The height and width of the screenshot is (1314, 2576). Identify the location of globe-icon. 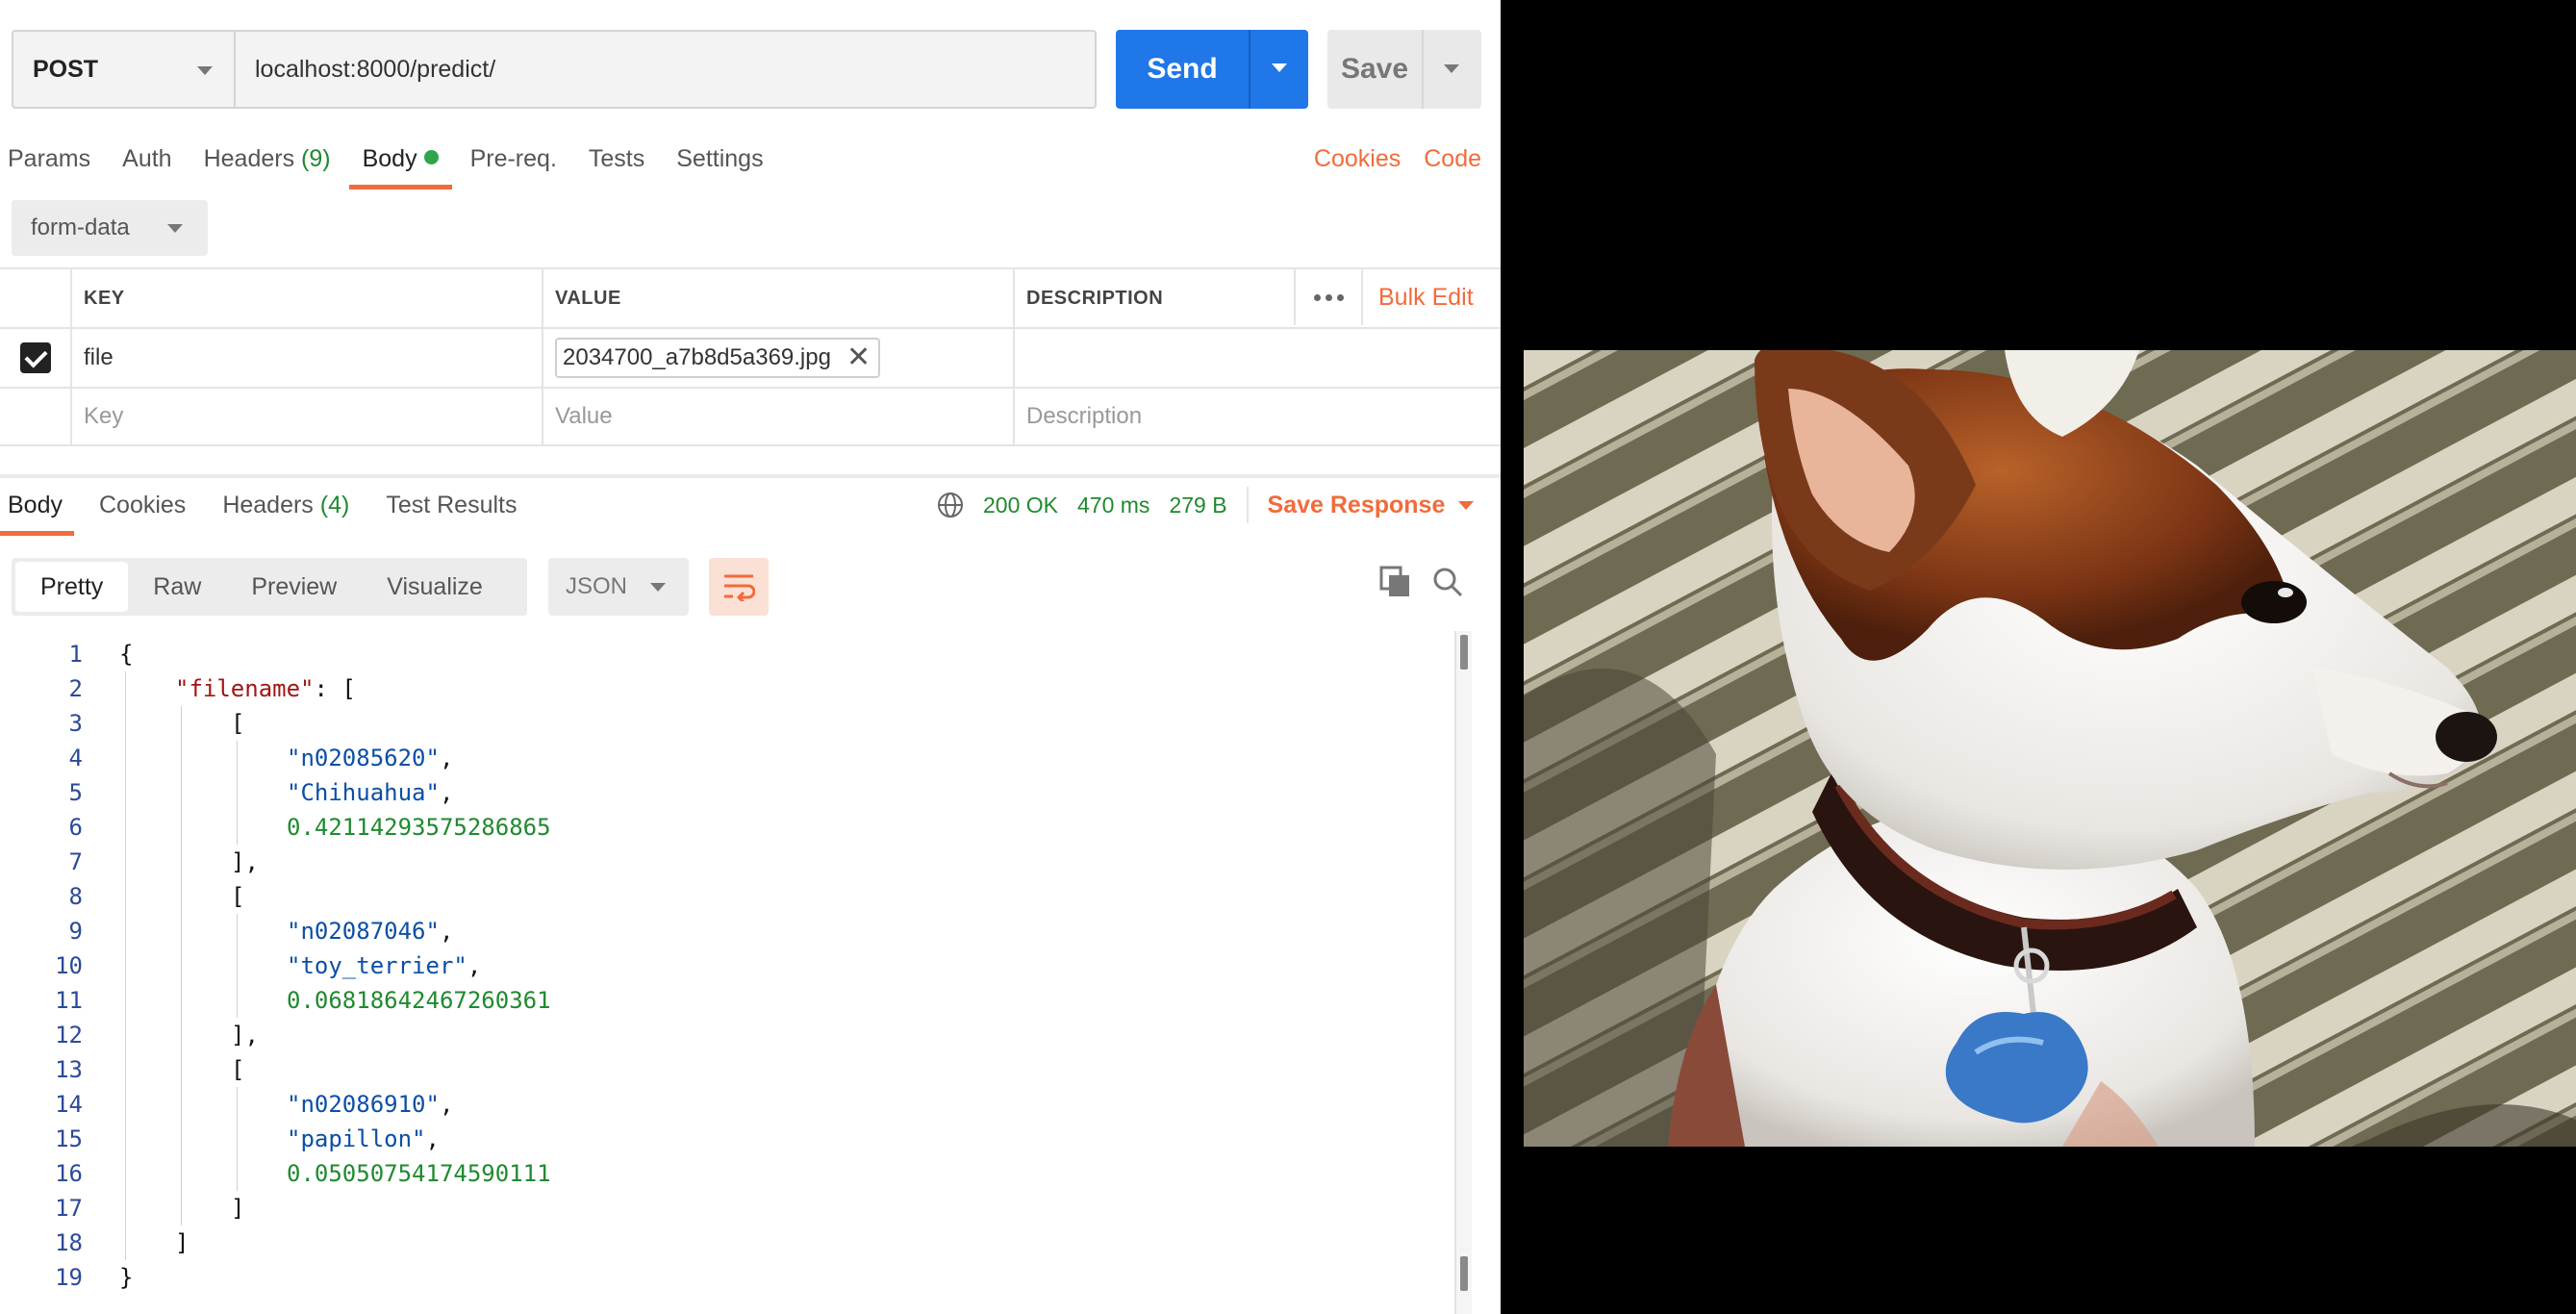
(951, 505).